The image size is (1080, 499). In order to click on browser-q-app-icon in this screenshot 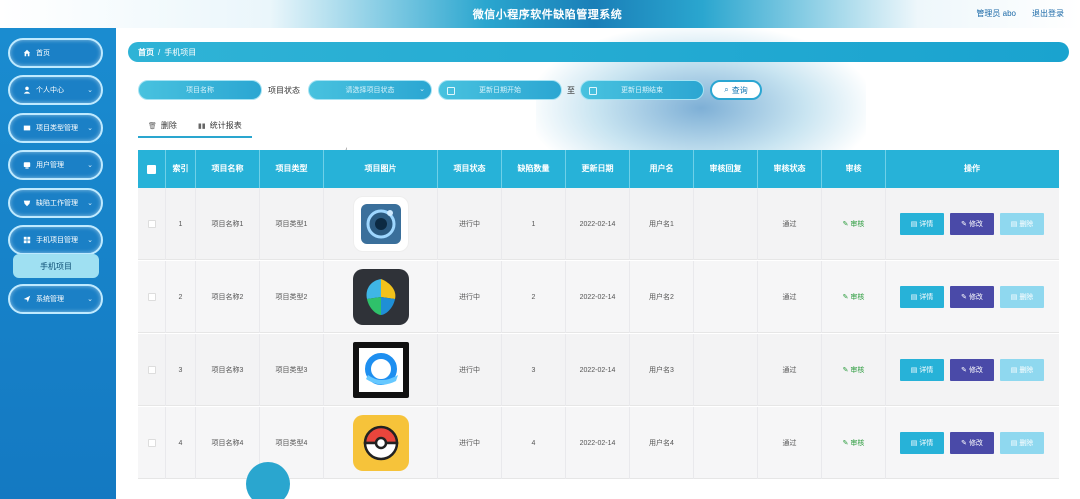, I will do `click(380, 370)`.